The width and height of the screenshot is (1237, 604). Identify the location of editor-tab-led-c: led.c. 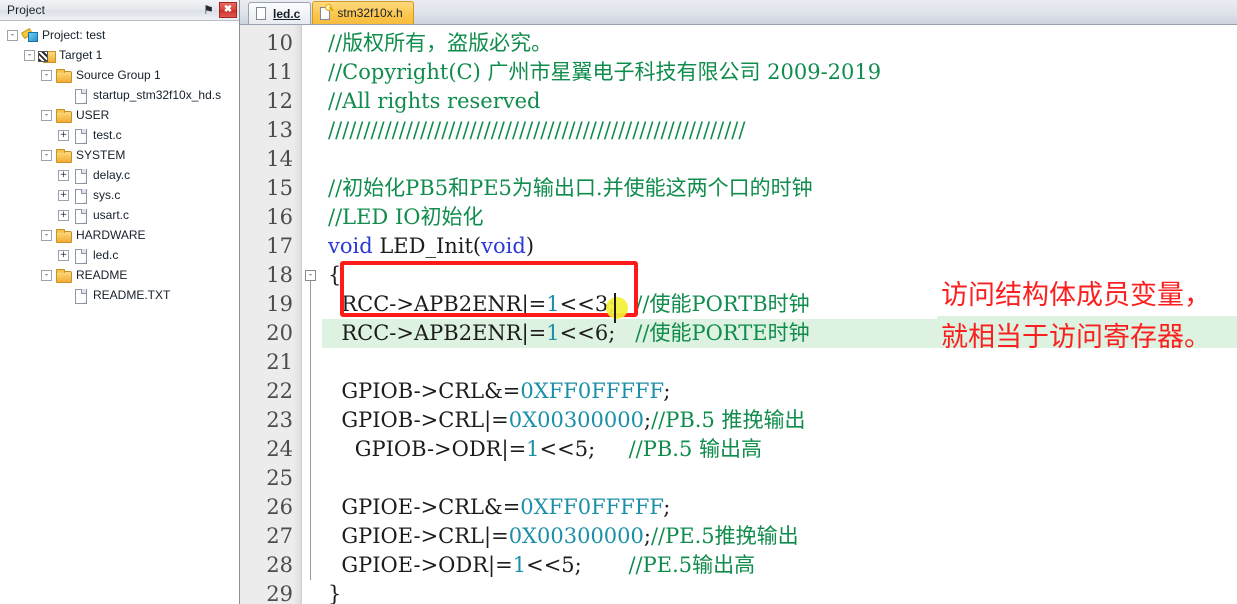
(280, 13).